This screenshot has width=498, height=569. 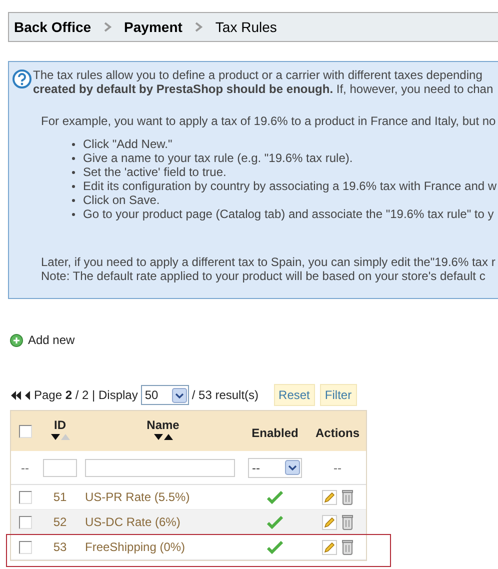 What do you see at coordinates (51, 340) in the screenshot?
I see `add-new-link: Add new` at bounding box center [51, 340].